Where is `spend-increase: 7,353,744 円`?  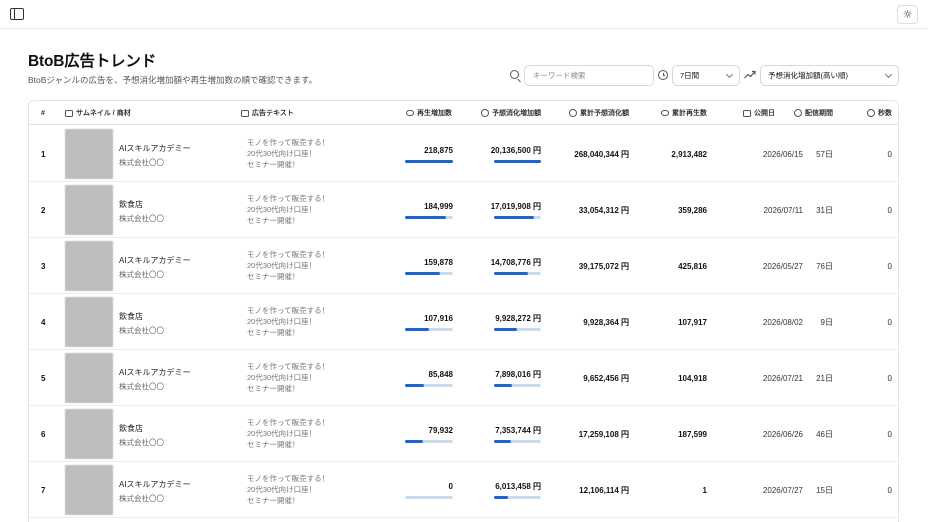
spend-increase: 7,353,744 円 is located at coordinates (518, 430).